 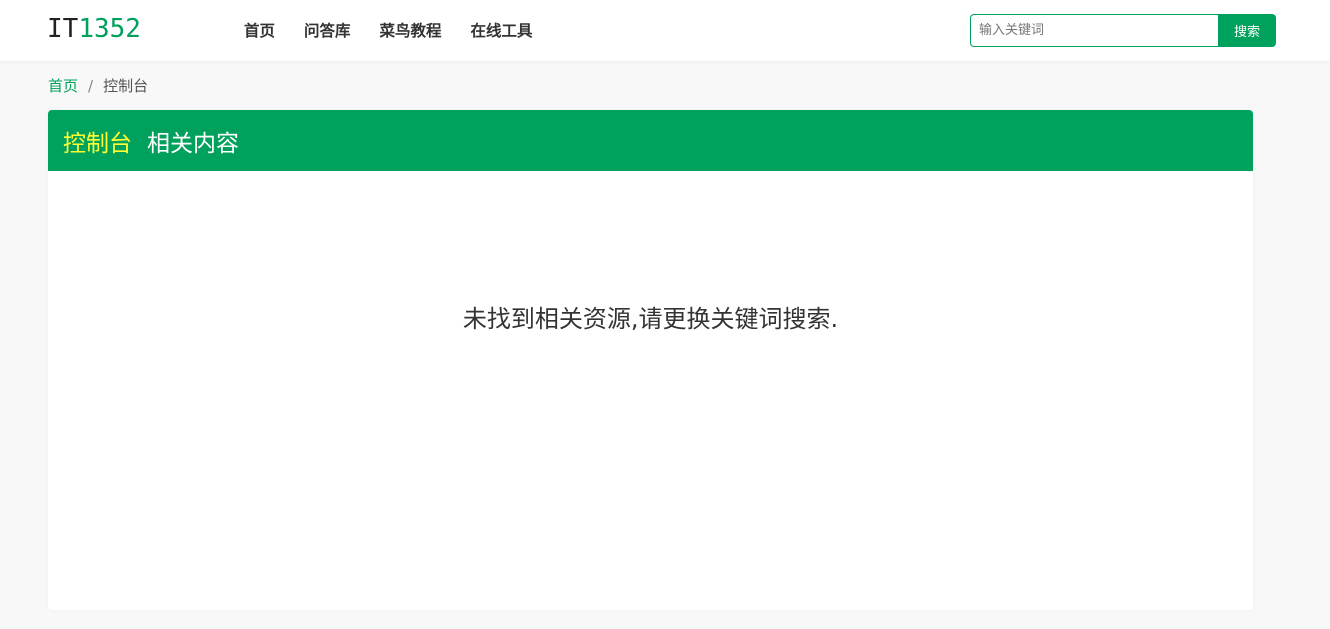 What do you see at coordinates (63, 86) in the screenshot?
I see `breadcrumb-home-link: 首页` at bounding box center [63, 86].